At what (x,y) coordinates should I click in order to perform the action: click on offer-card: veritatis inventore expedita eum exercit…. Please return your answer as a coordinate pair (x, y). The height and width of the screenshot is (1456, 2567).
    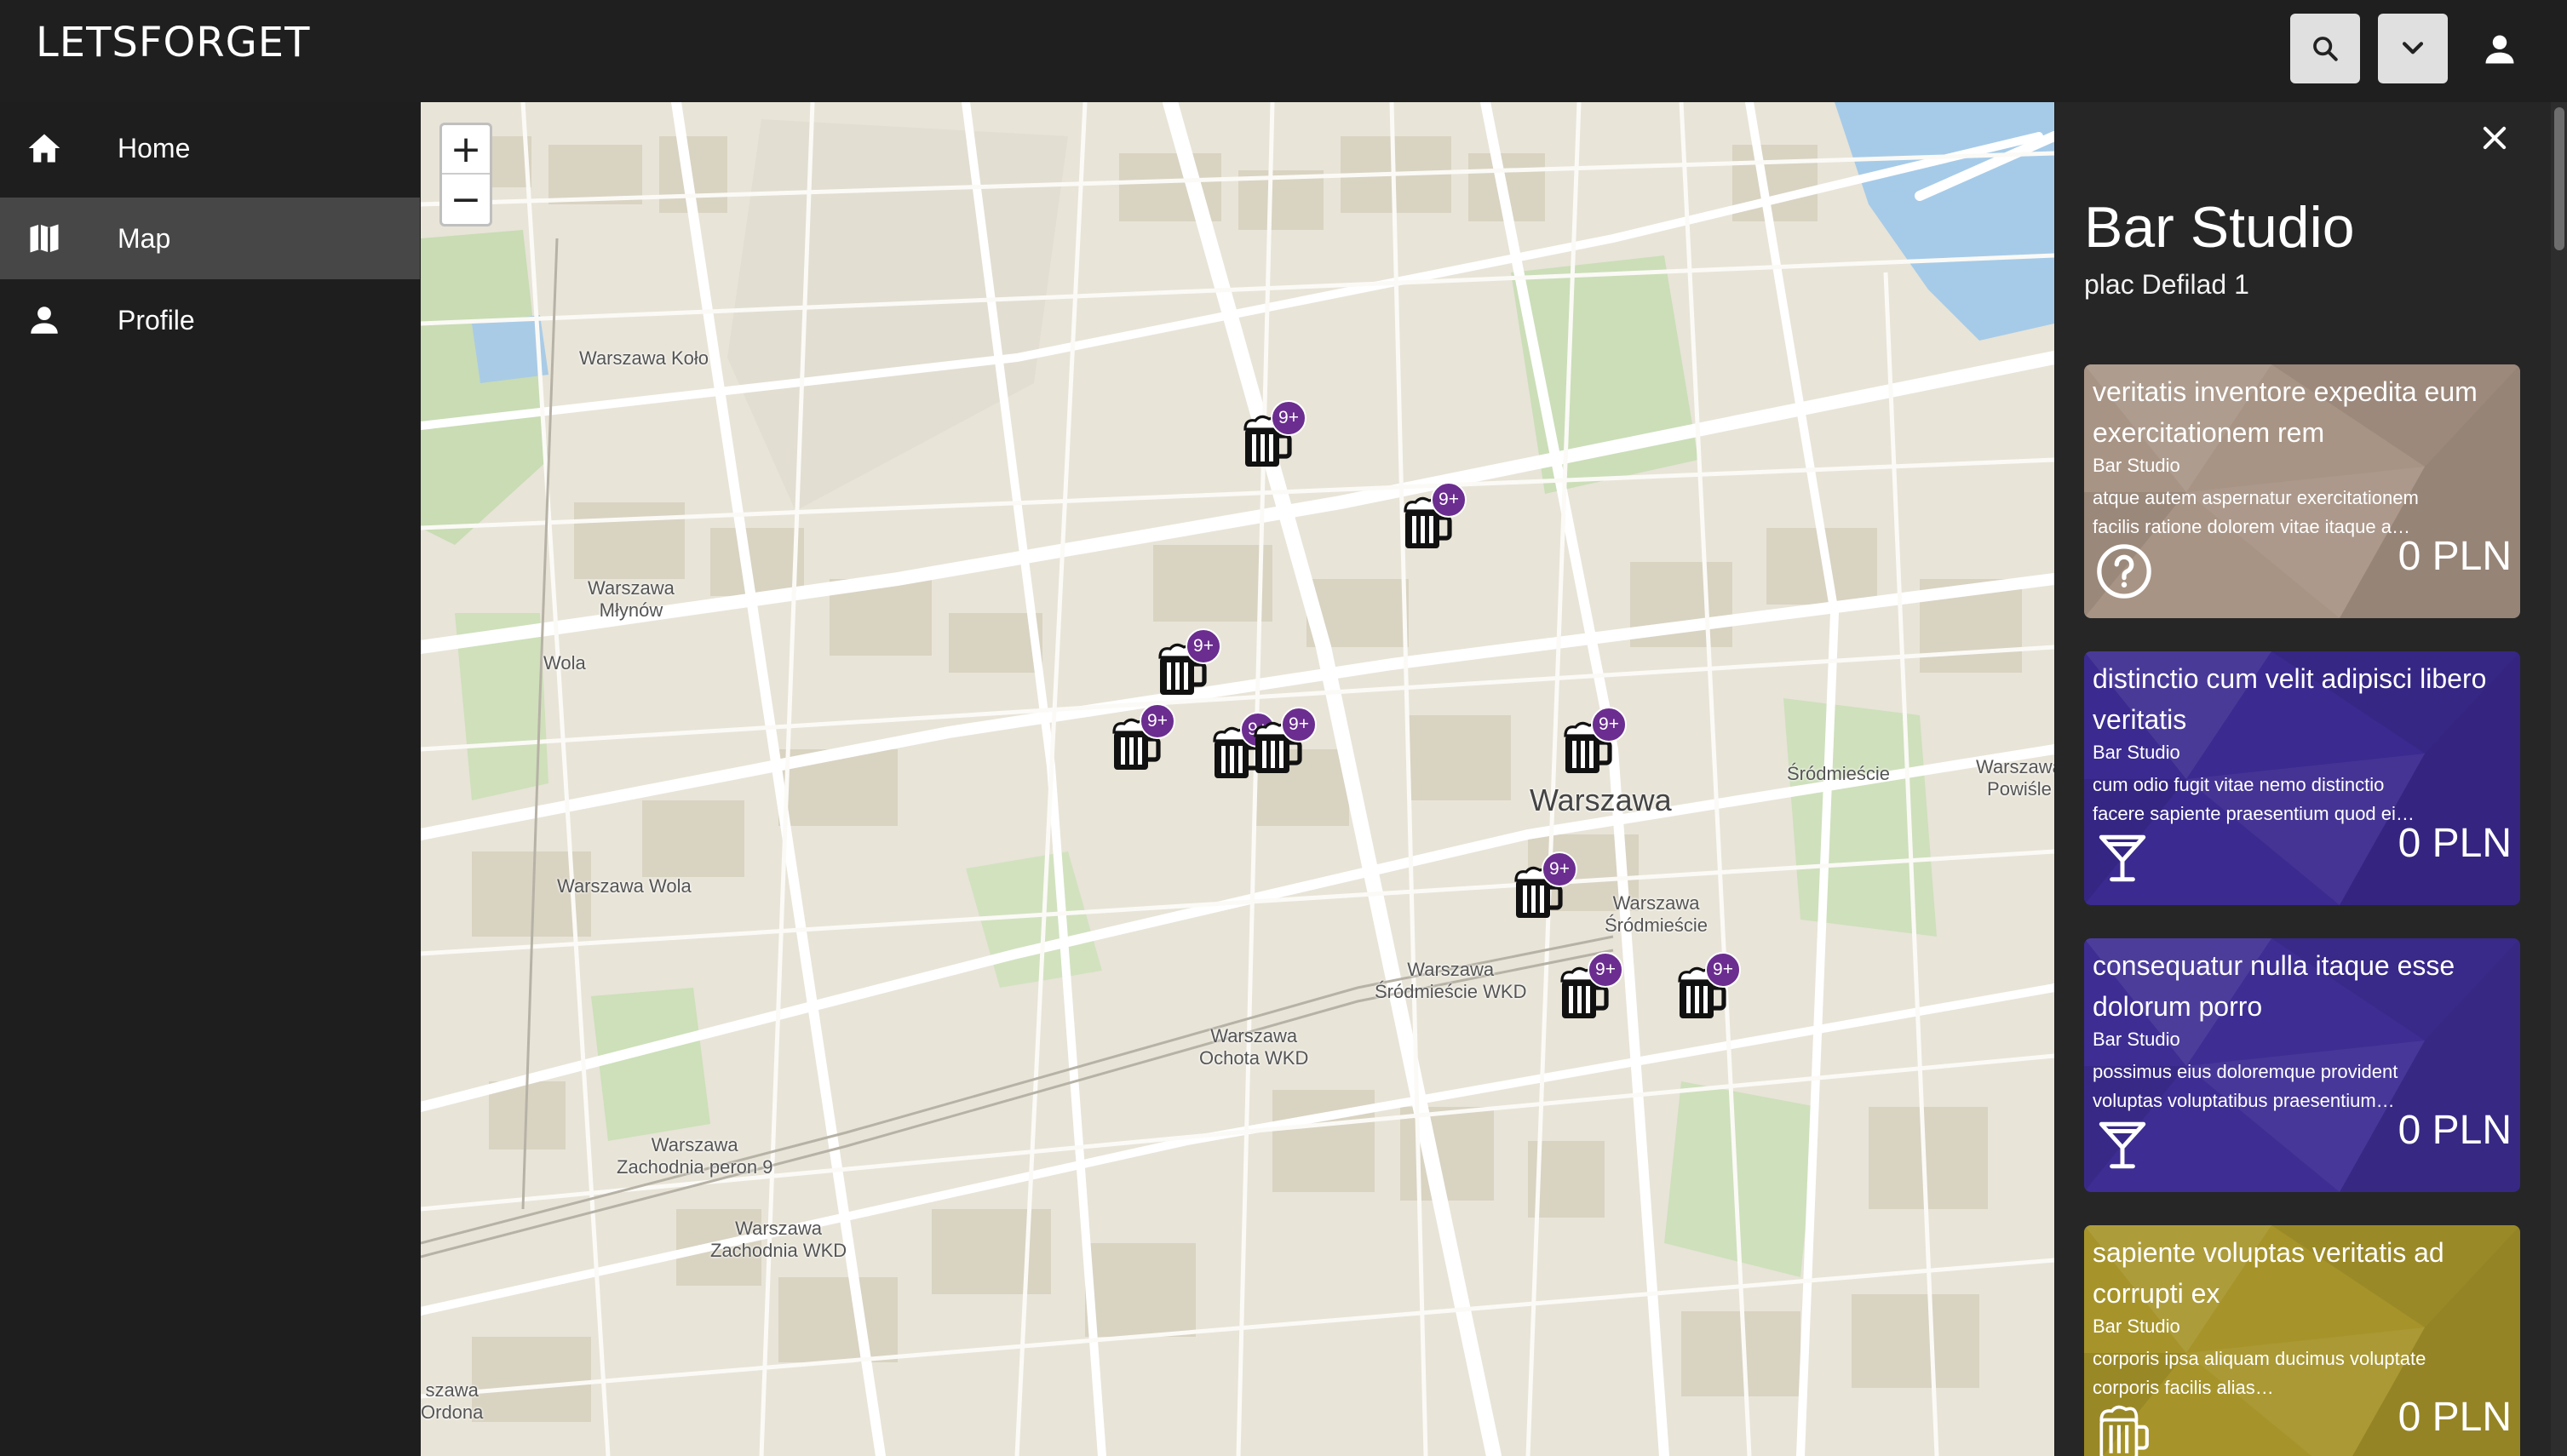
    Looking at the image, I should click on (2302, 491).